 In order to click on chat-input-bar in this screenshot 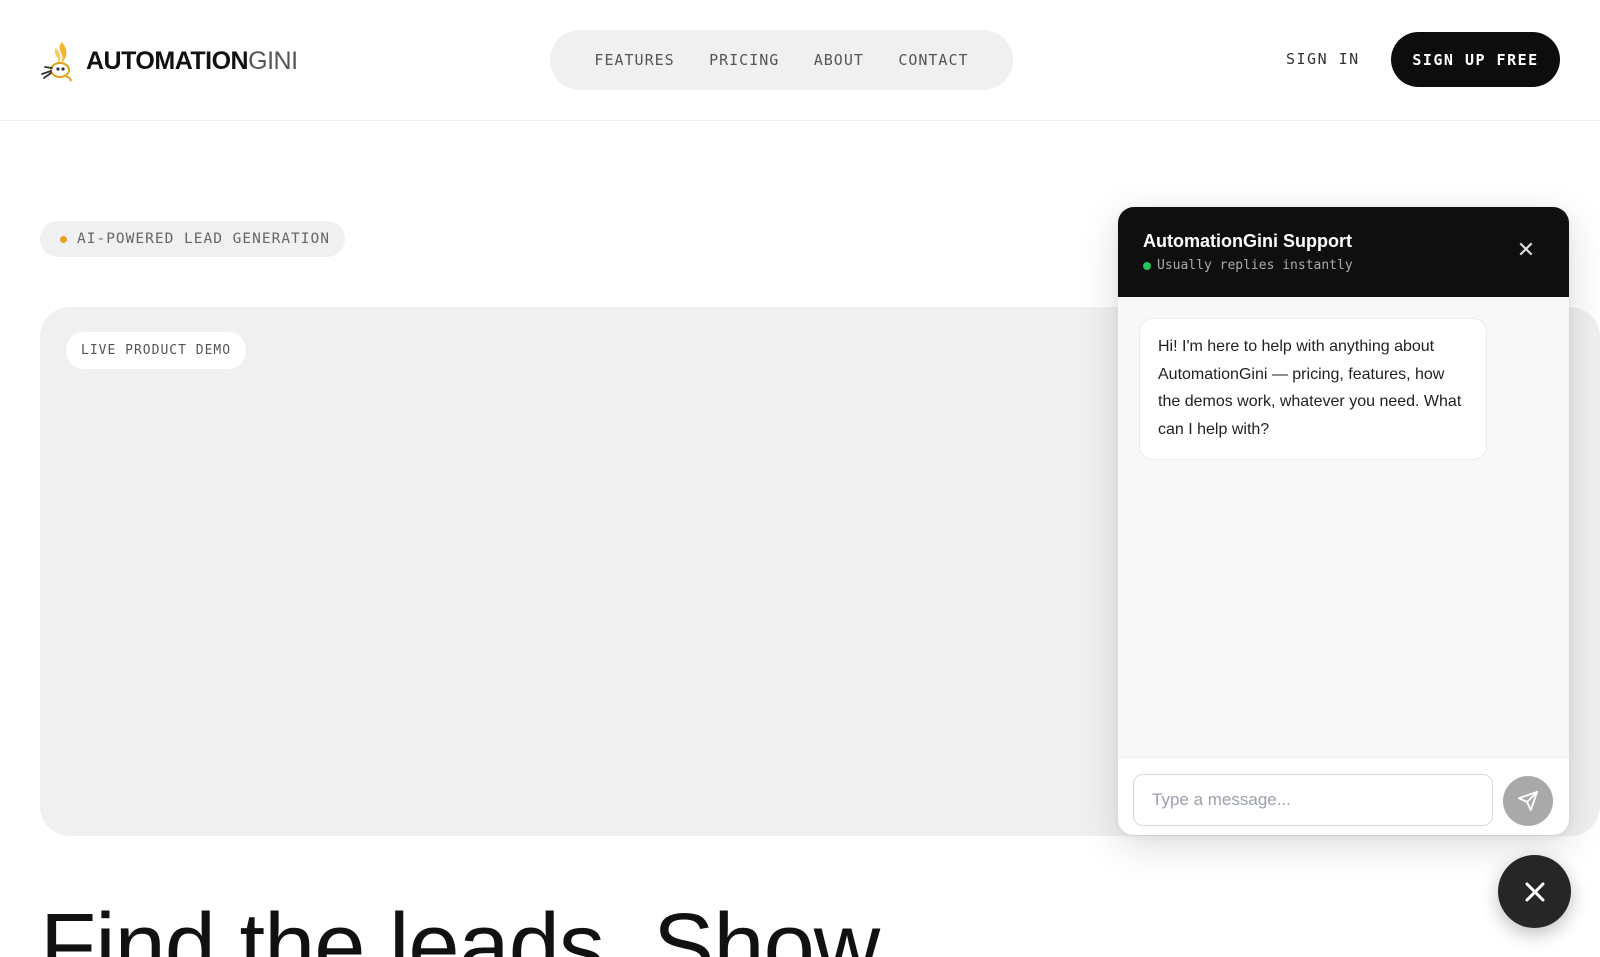, I will do `click(1343, 797)`.